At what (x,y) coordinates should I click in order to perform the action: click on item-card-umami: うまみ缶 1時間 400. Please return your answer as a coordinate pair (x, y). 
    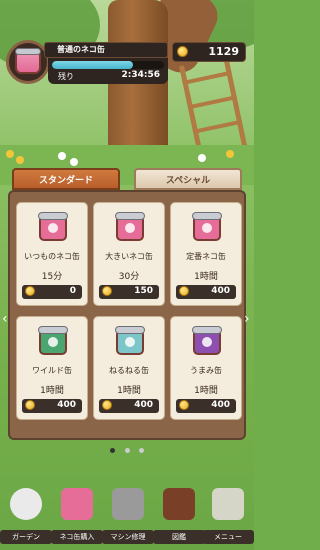
    Looking at the image, I should click on (206, 368).